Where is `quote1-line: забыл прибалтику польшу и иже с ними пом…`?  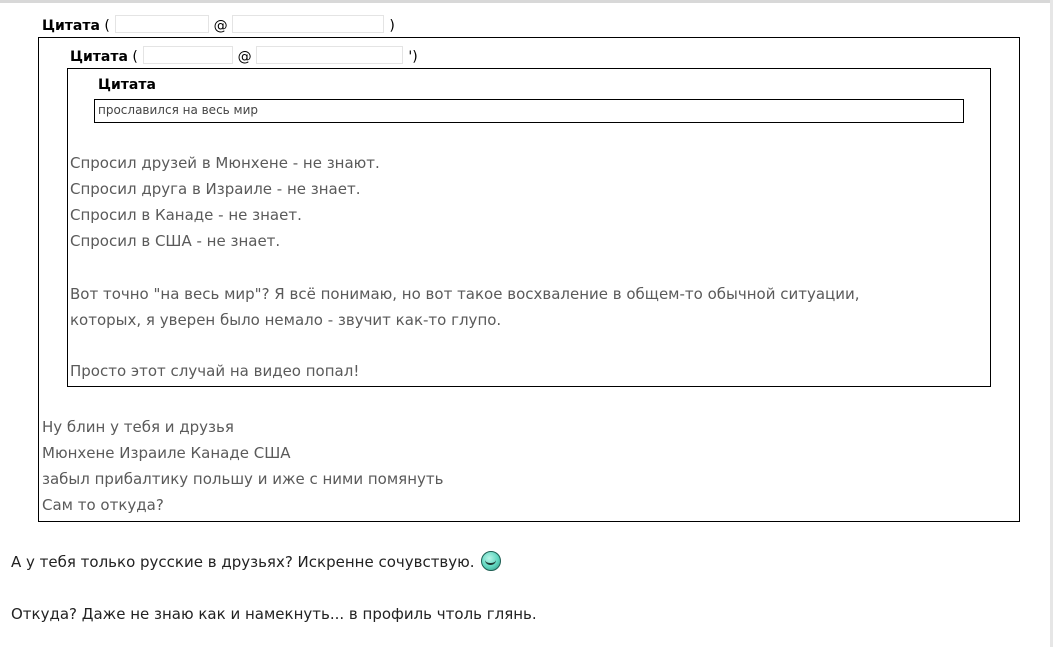 quote1-line: забыл прибалтику польшу и иже с ними пом… is located at coordinates (243, 479).